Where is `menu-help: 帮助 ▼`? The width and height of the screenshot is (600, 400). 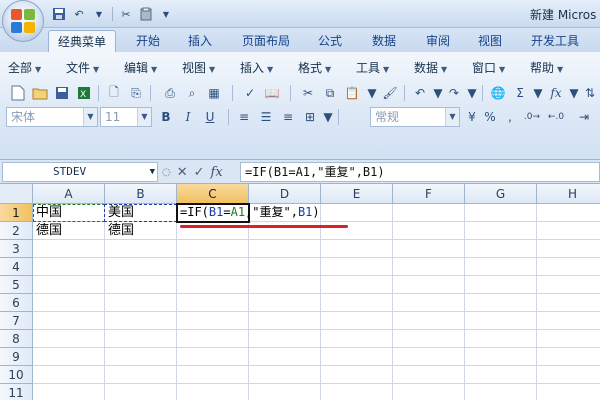 menu-help: 帮助 ▼ is located at coordinates (546, 68).